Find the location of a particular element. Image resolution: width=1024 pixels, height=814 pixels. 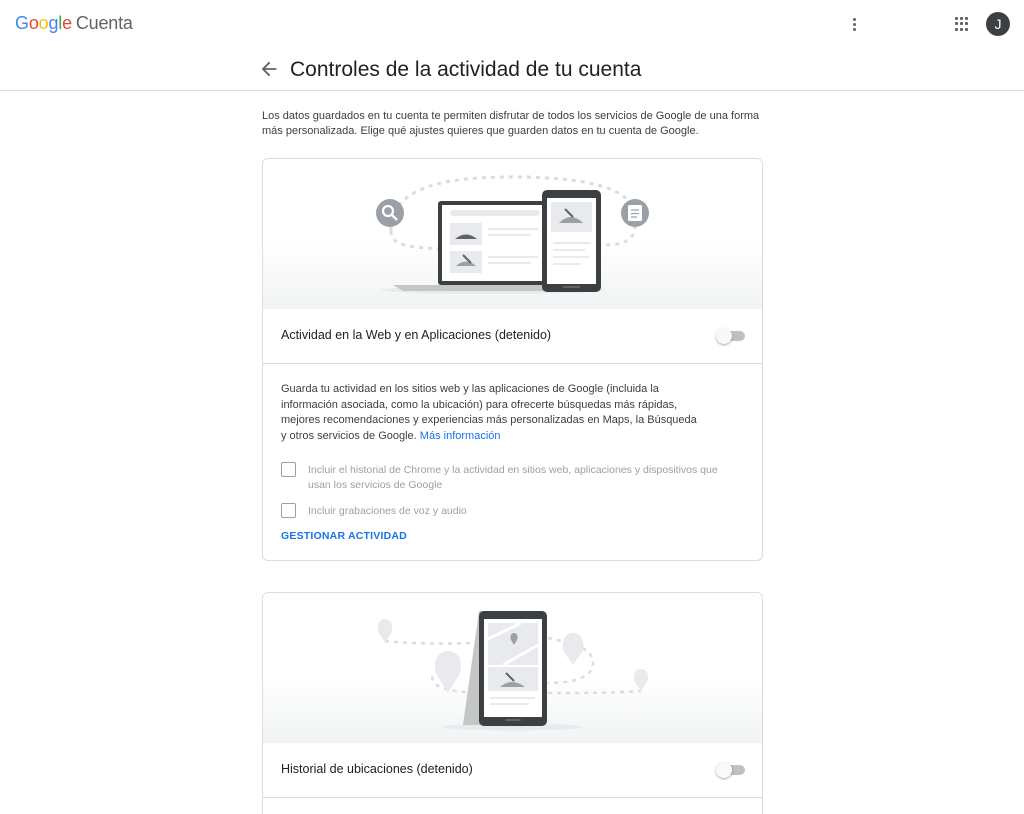

location-history-illustration is located at coordinates (512, 668).